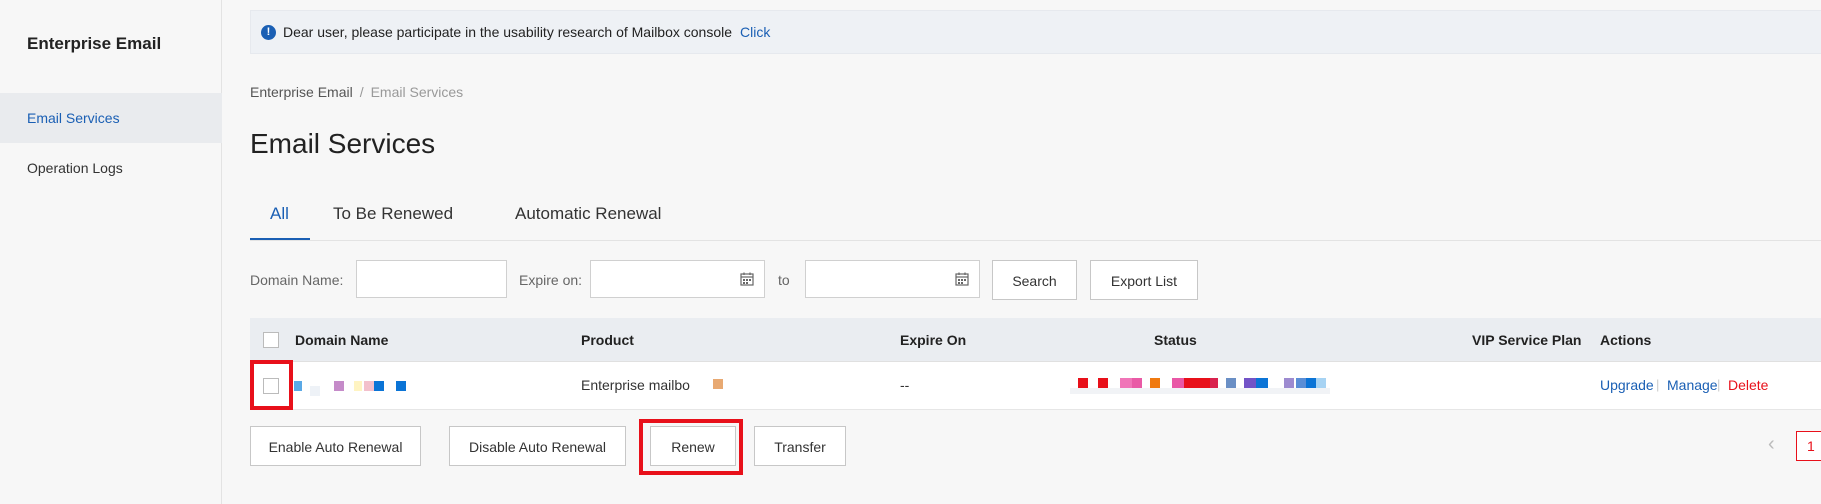  I want to click on domain-name-label: Domain Name:, so click(297, 280).